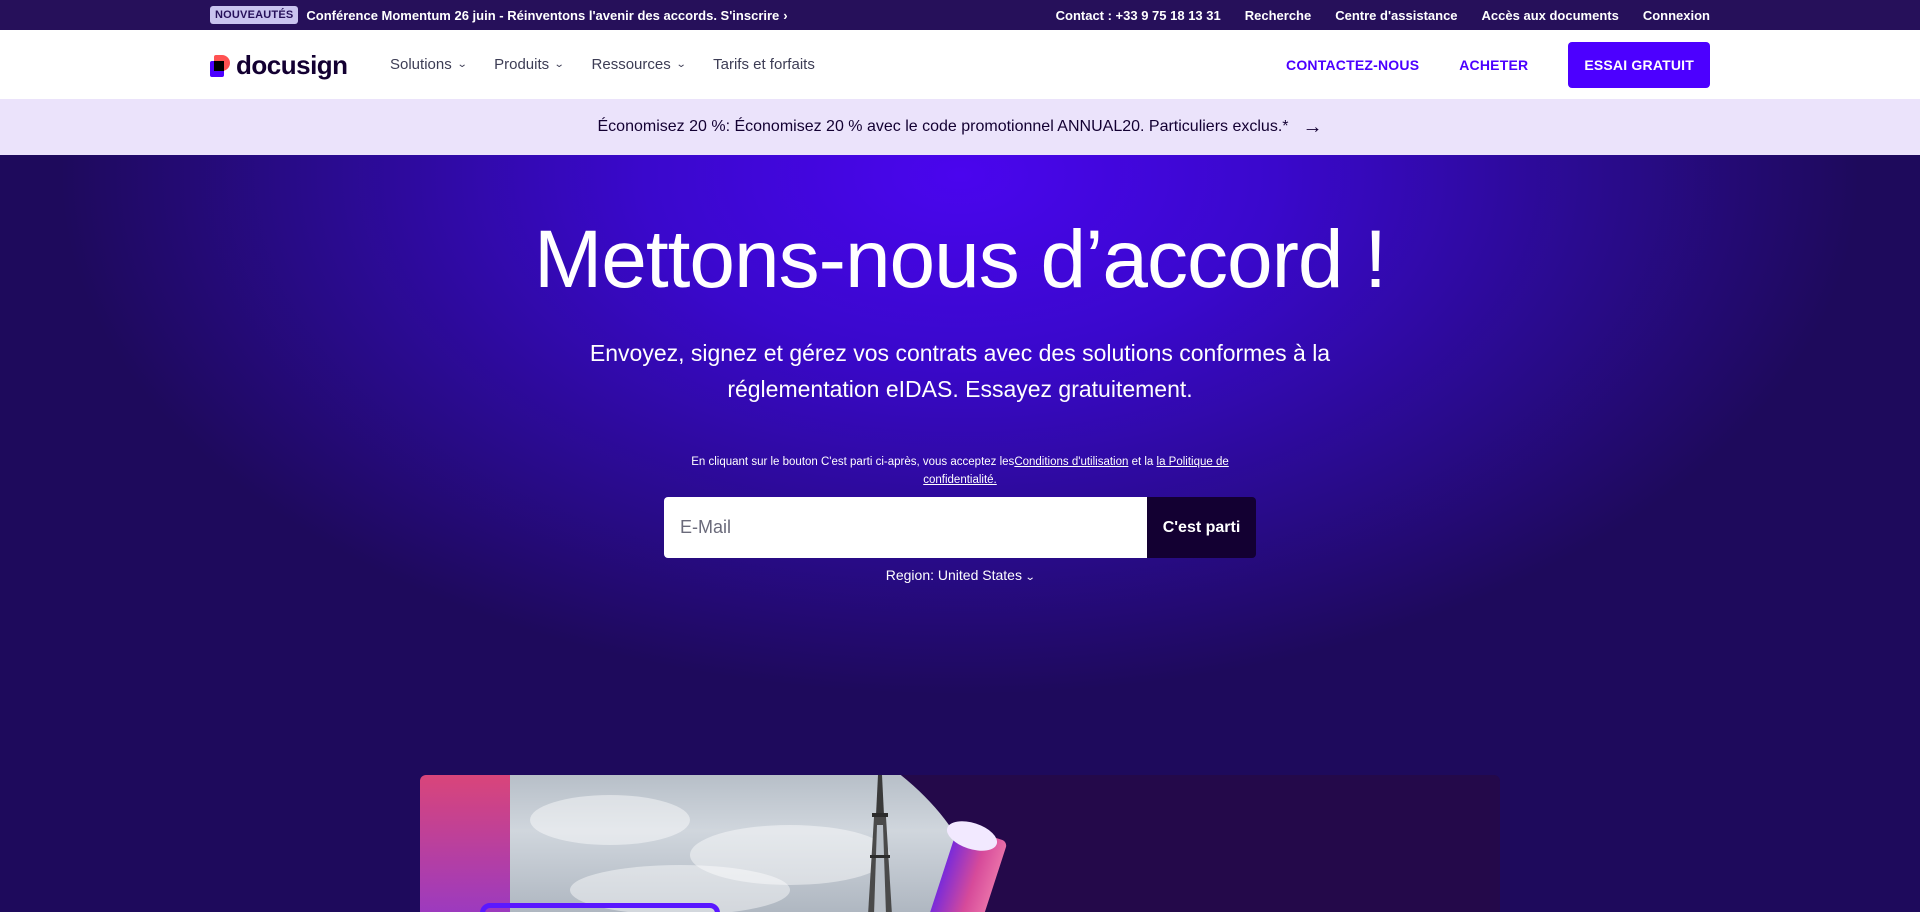 The height and width of the screenshot is (912, 1920). I want to click on nav-item-tarifs: Tarifs et forfaits, so click(764, 64).